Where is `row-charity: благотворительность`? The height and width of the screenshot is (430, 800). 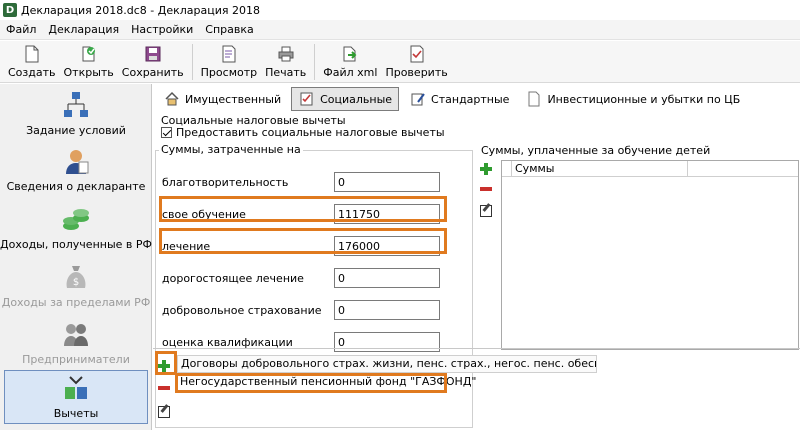
row-charity: благотворительность is located at coordinates (312, 182).